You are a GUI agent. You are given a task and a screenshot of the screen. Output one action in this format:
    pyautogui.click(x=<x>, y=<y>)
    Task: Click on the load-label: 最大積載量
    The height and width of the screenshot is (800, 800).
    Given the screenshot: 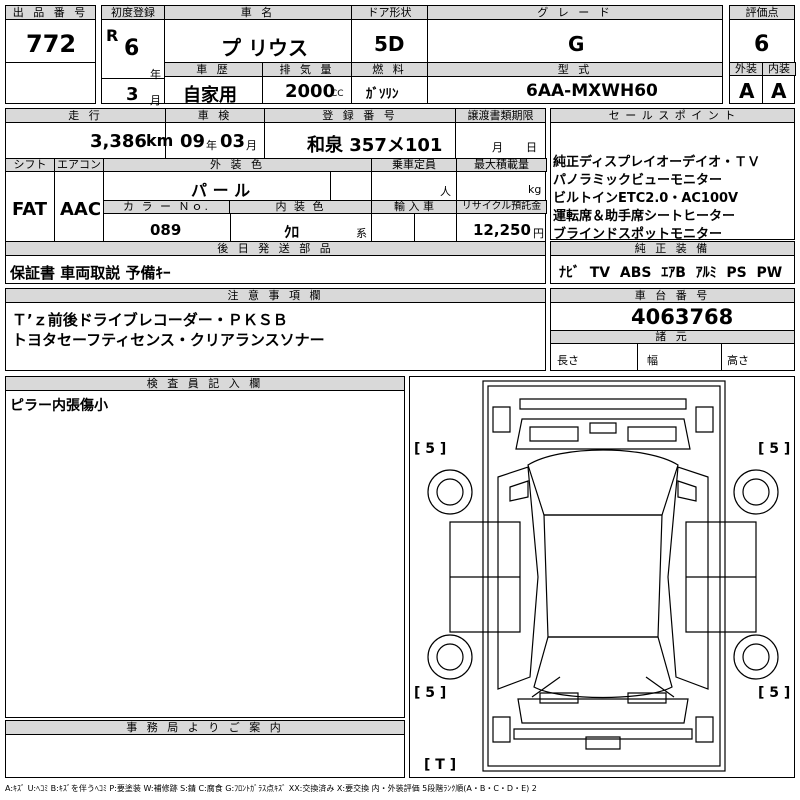 What is the action you would take?
    pyautogui.click(x=501, y=165)
    